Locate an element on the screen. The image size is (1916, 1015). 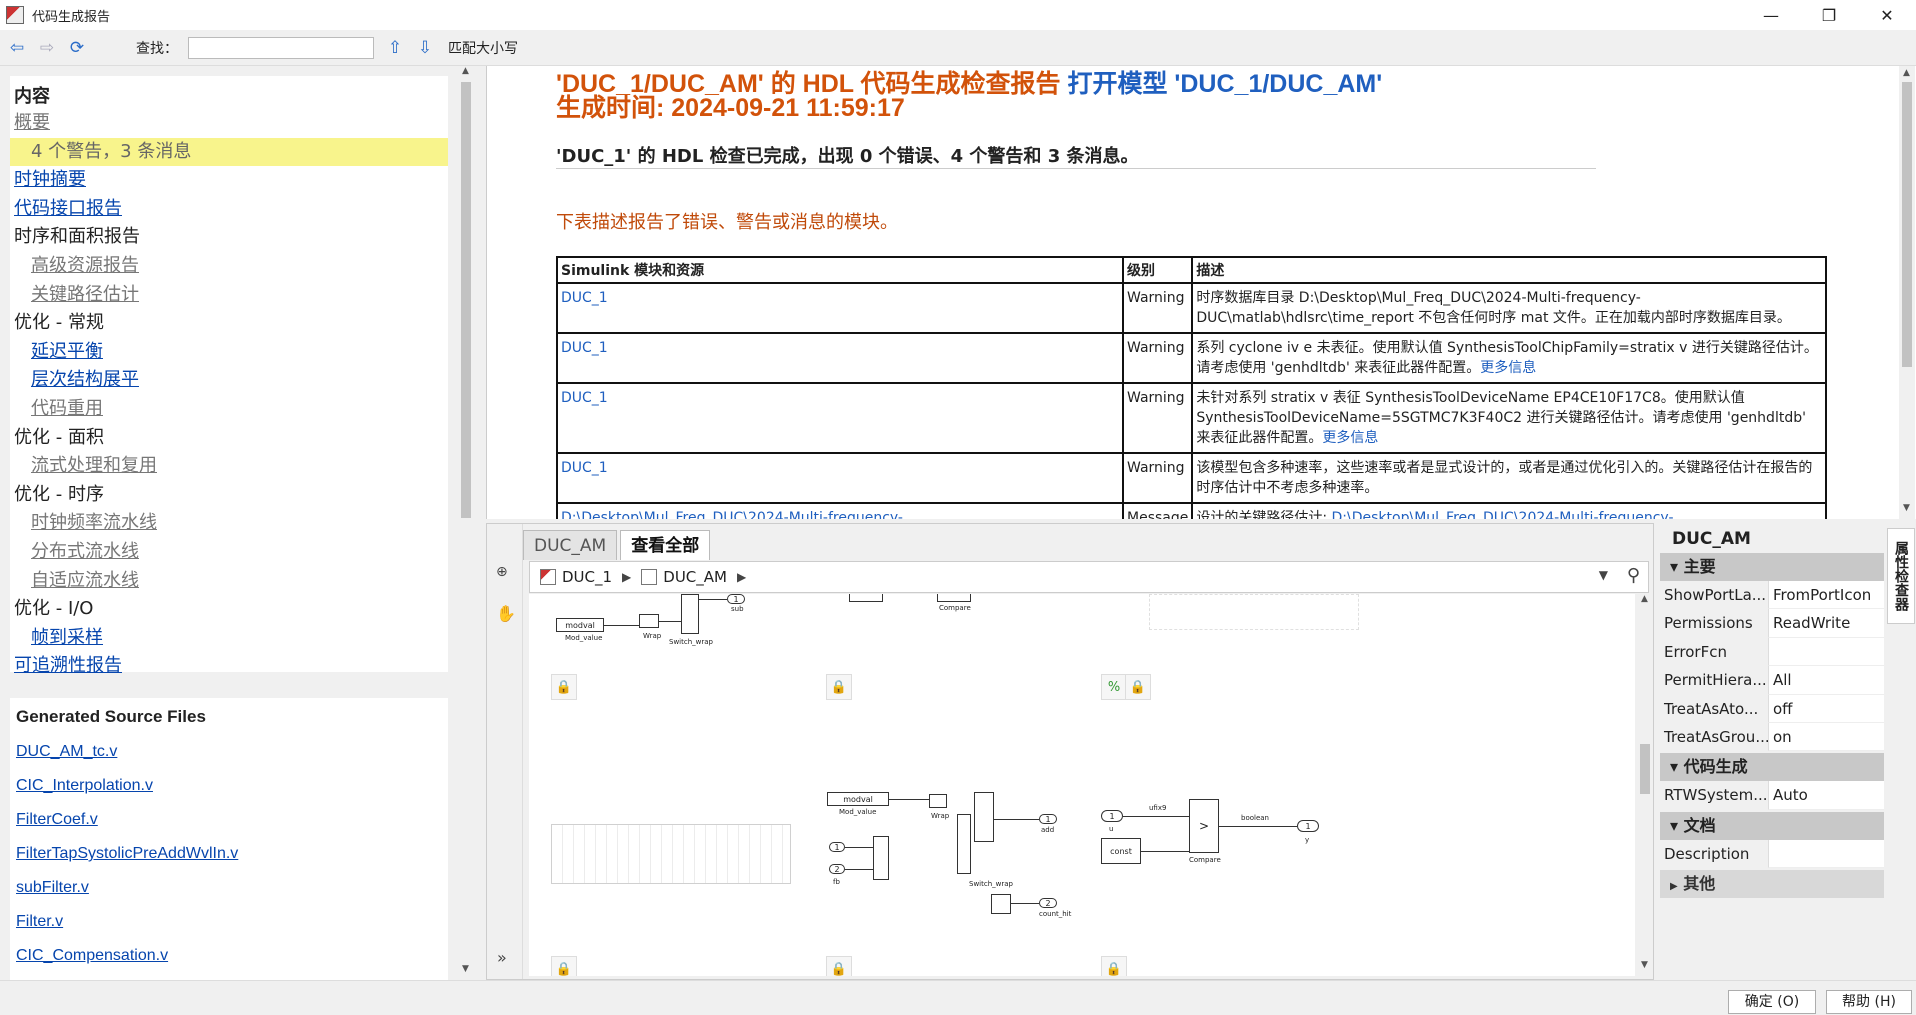
property-value: on is located at coordinates (1826, 737).